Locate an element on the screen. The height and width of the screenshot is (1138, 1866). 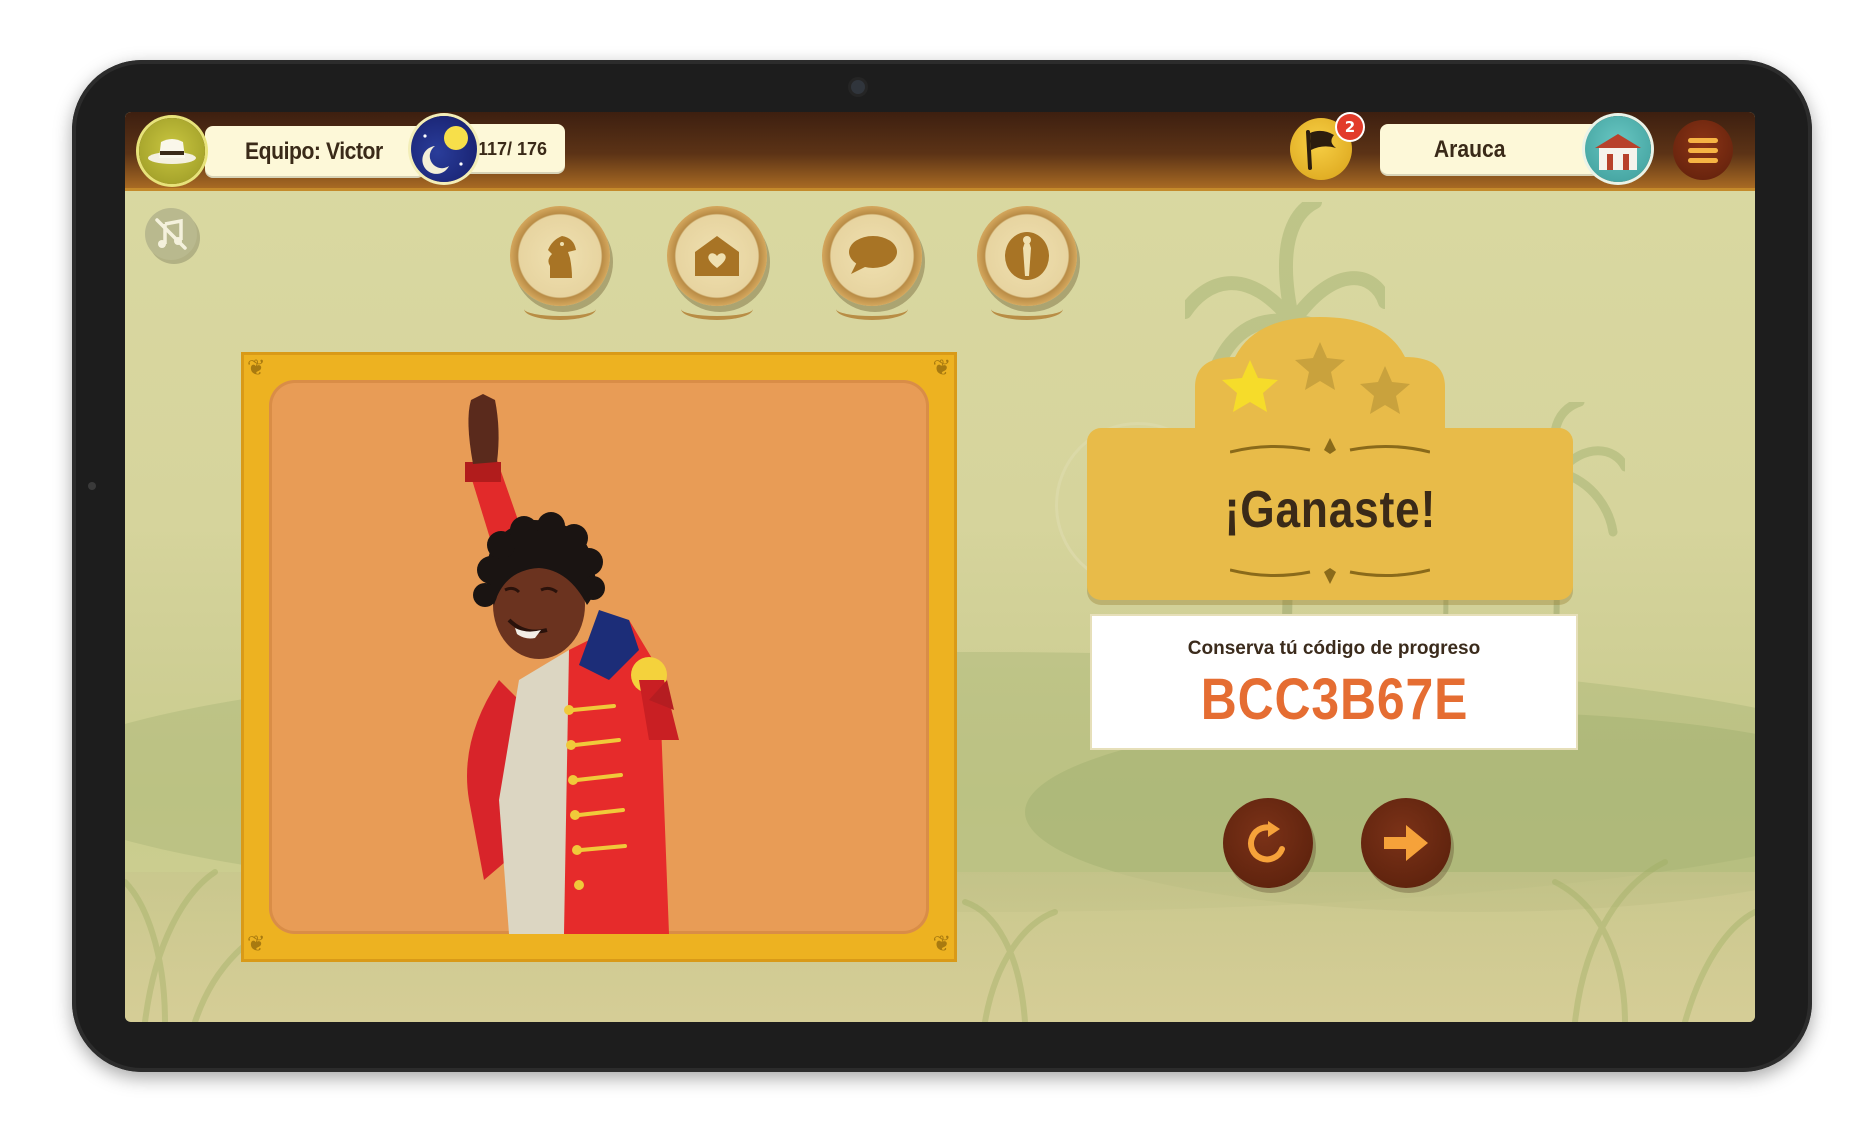
night-day-badge is located at coordinates (444, 149).